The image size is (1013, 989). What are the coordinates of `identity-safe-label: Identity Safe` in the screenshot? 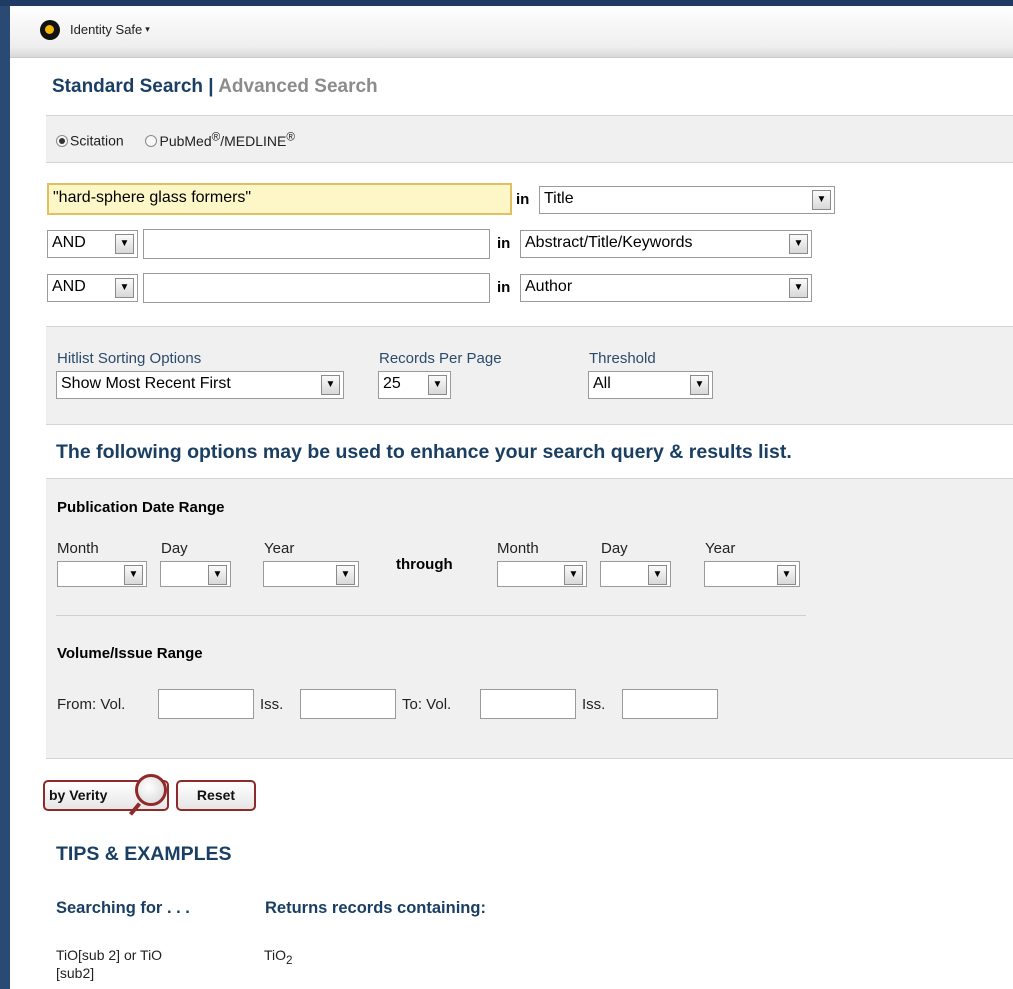 It's located at (106, 29).